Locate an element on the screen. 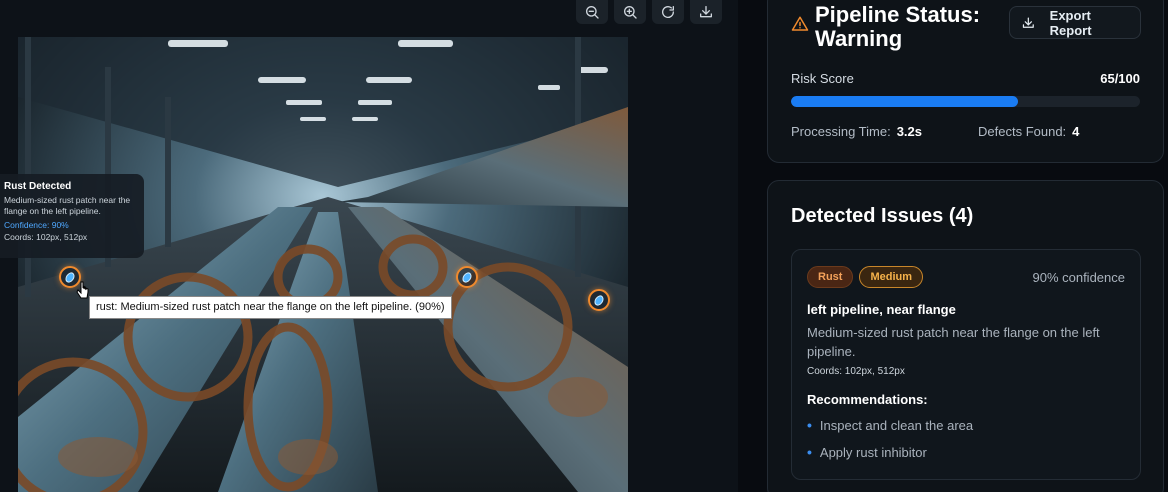 Image resolution: width=1168 pixels, height=492 pixels. detected-issues-title: Detected Issues (4) is located at coordinates (882, 216).